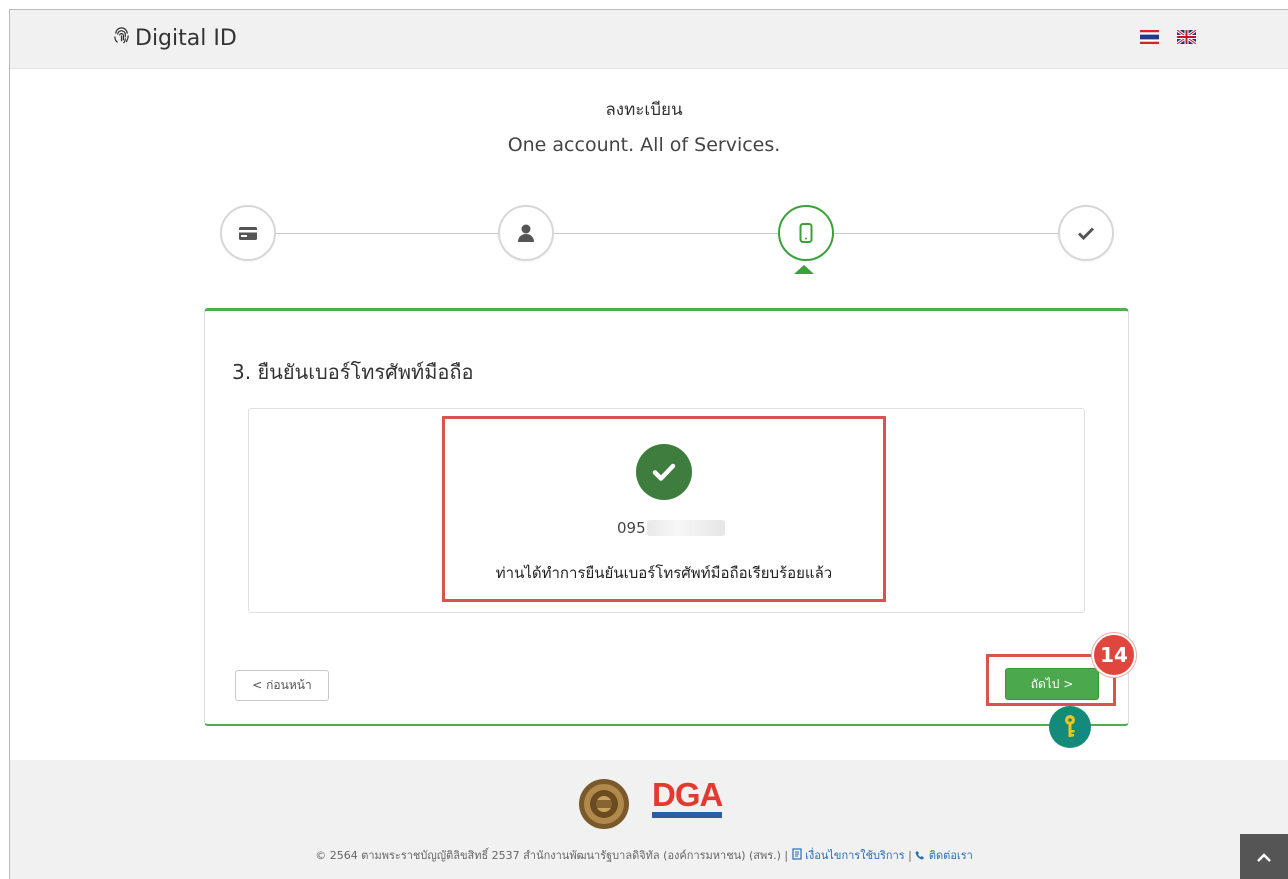 This screenshot has height=879, width=1288. What do you see at coordinates (685, 528) in the screenshot?
I see `phone-number-blurred` at bounding box center [685, 528].